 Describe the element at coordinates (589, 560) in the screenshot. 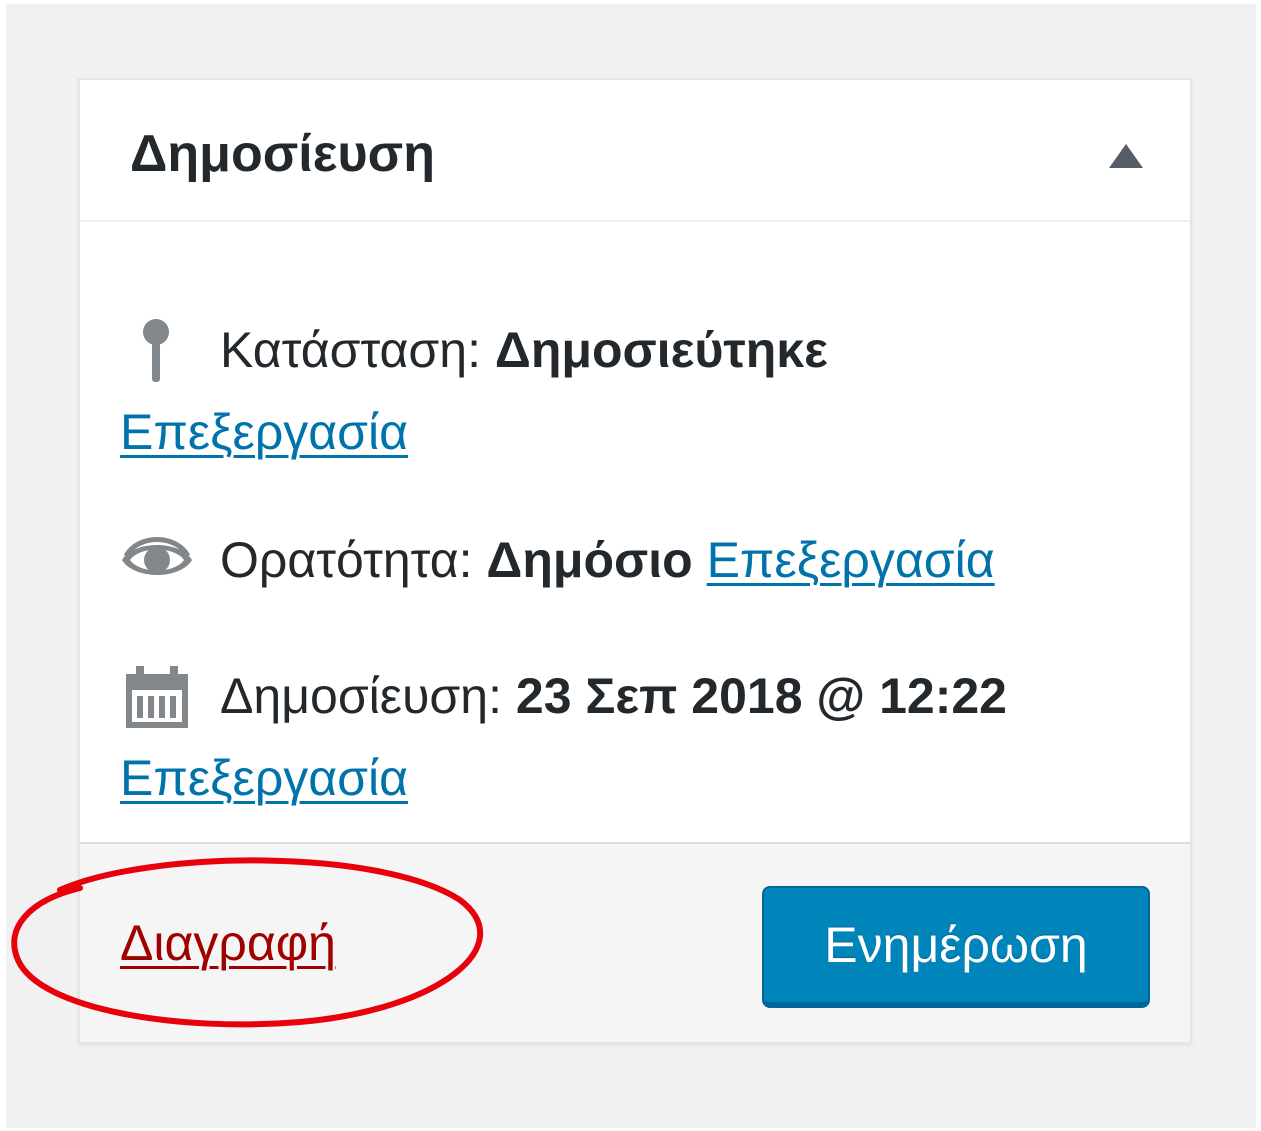

I see `visibility-value: Δημόσιο` at that location.